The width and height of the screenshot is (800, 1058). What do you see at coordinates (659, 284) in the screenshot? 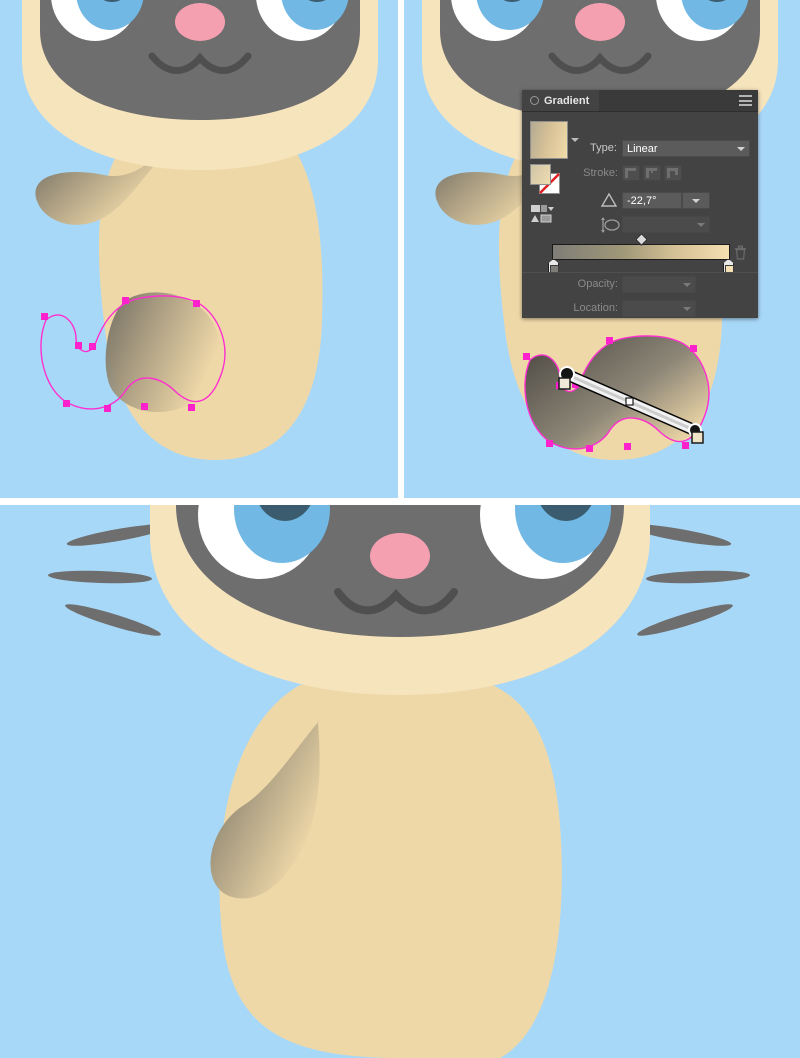
I see `gradient-opacity-input` at bounding box center [659, 284].